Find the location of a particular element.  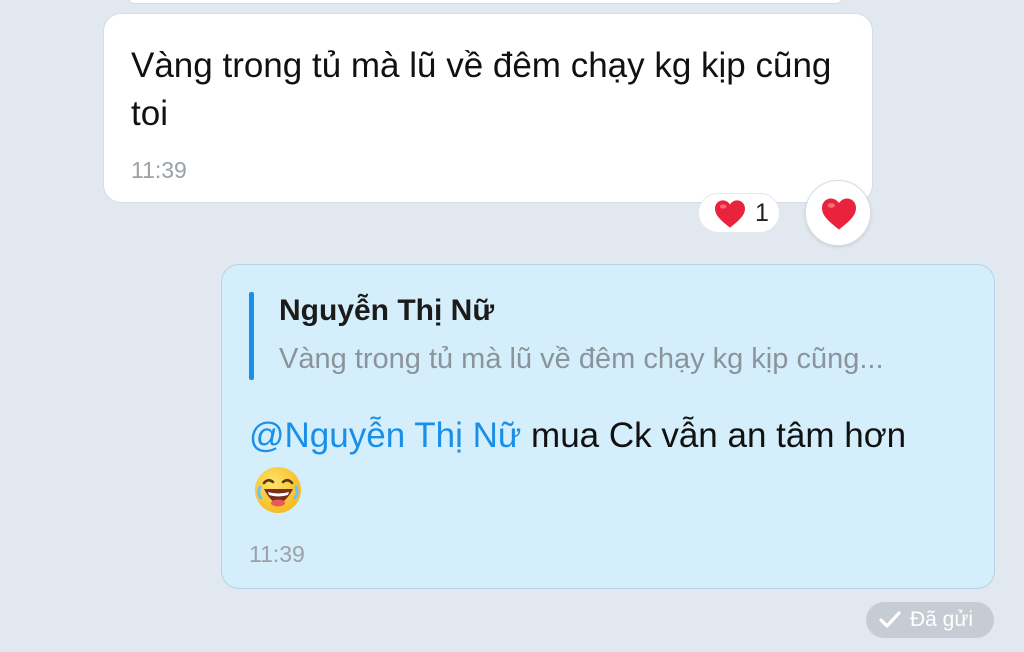

mention-link: @Nguyễn Thị Nữ is located at coordinates (385, 435).